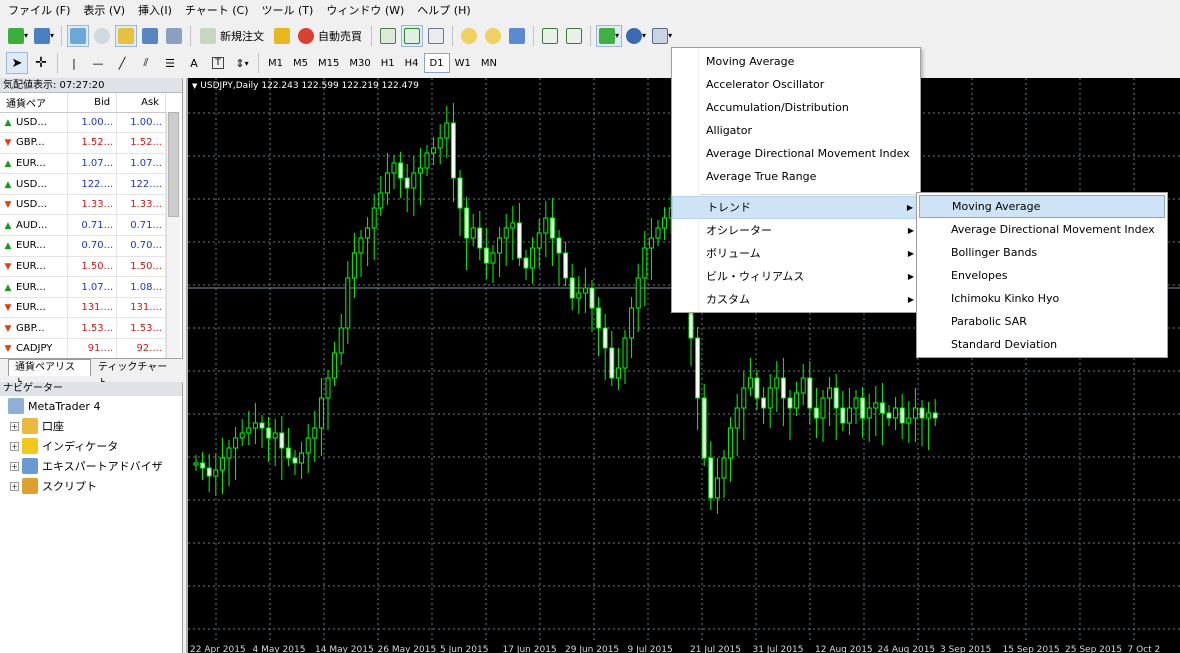 Image resolution: width=1180 pixels, height=653 pixels. What do you see at coordinates (74, 63) in the screenshot?
I see `vertical-line-tool: |` at bounding box center [74, 63].